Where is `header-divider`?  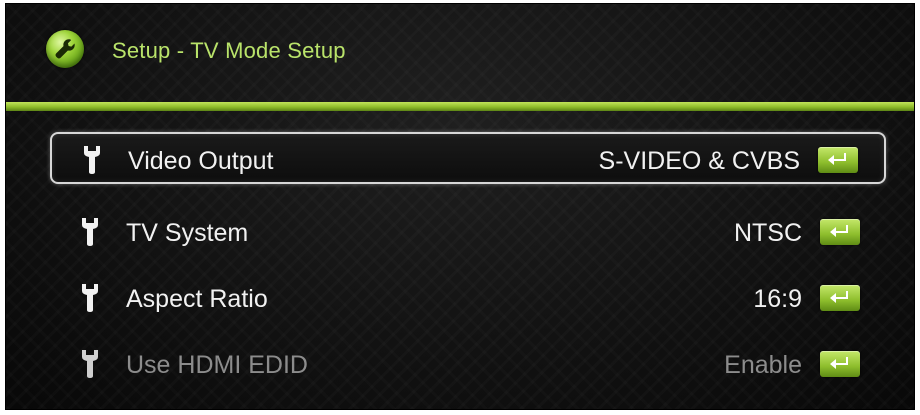 header-divider is located at coordinates (460, 106).